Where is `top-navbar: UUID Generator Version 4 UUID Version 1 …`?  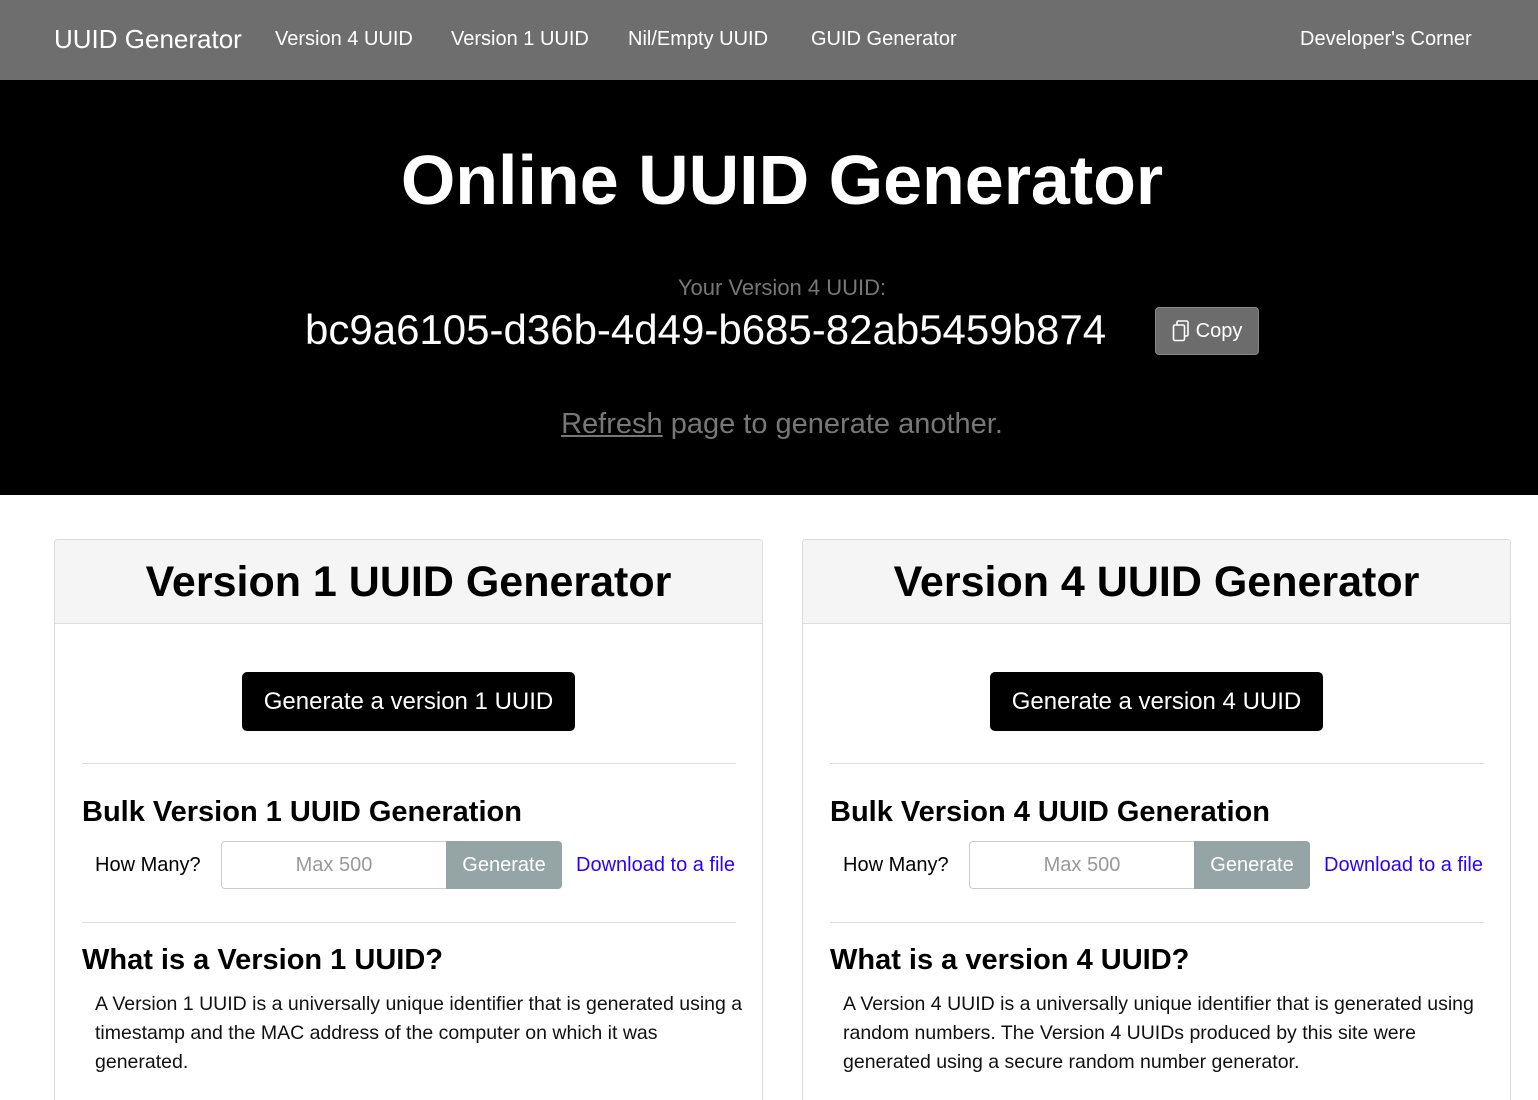 top-navbar: UUID Generator Version 4 UUID Version 1 … is located at coordinates (769, 40).